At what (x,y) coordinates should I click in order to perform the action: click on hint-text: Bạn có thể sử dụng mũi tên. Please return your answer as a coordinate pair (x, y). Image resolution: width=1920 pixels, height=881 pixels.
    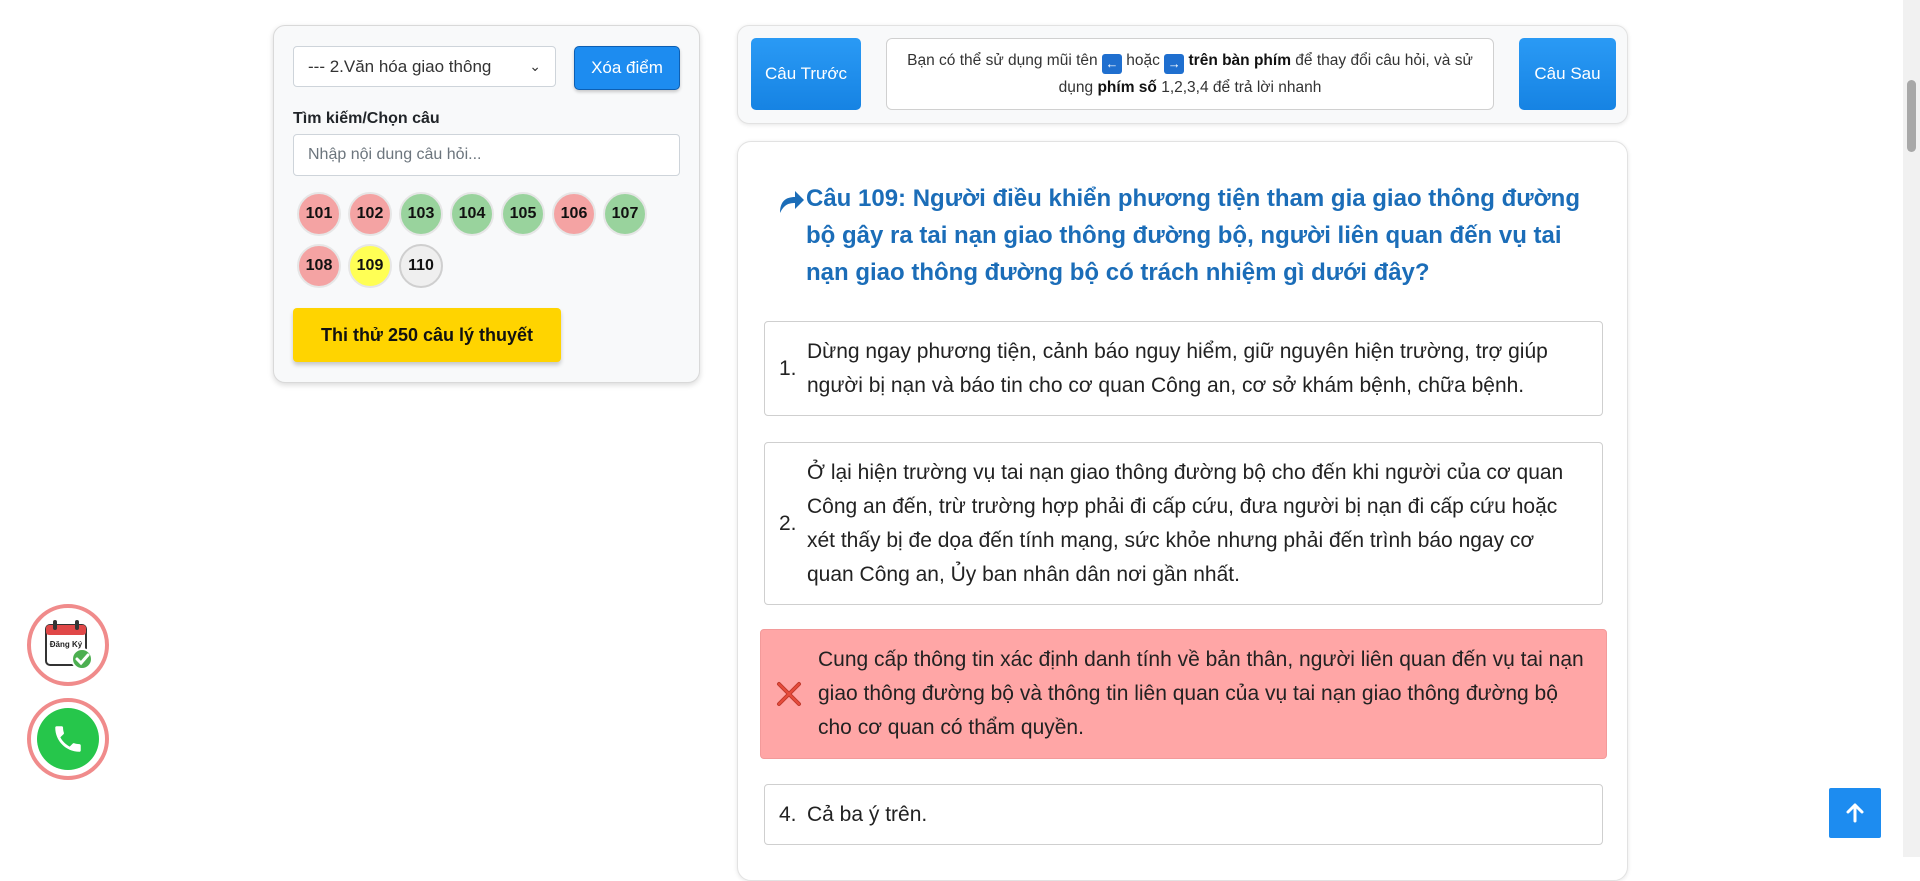
    Looking at the image, I should click on (1002, 60).